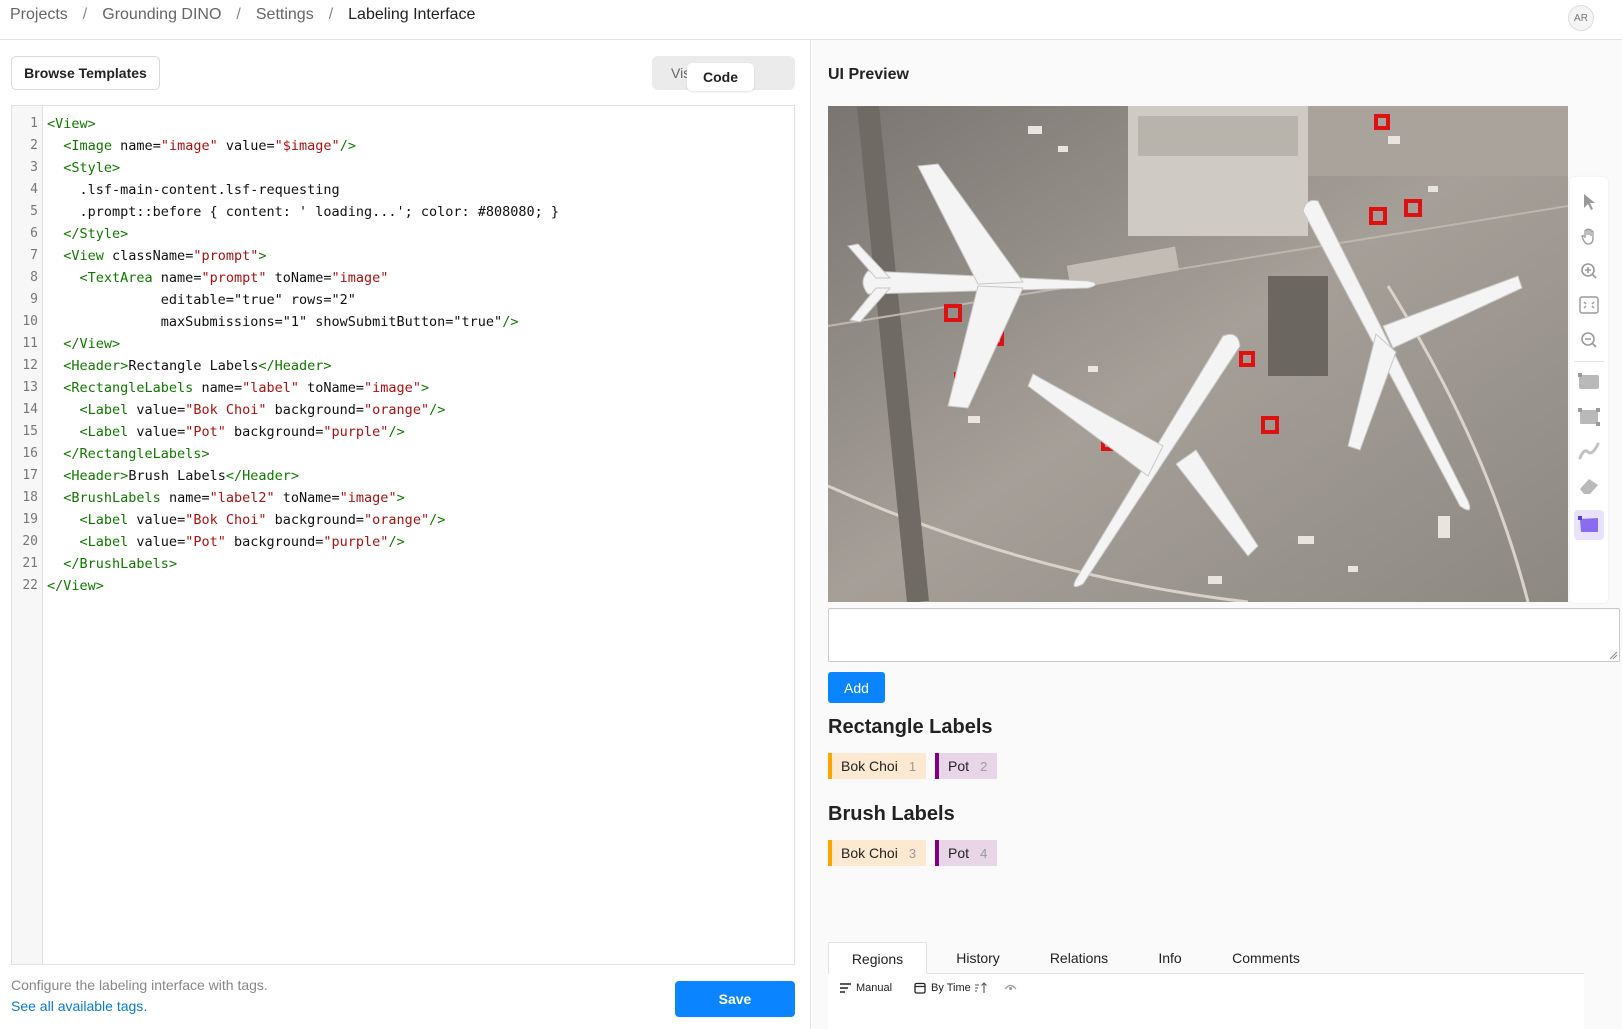  I want to click on code-line: <Header>Brush Labels</Header>, so click(420, 476).